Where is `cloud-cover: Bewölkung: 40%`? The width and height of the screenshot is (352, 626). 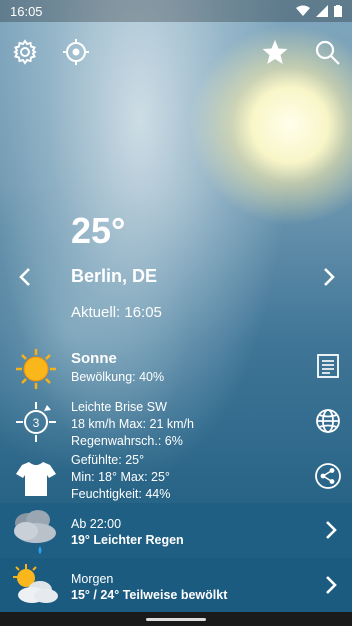 cloud-cover: Bewölkung: 40% is located at coordinates (118, 377).